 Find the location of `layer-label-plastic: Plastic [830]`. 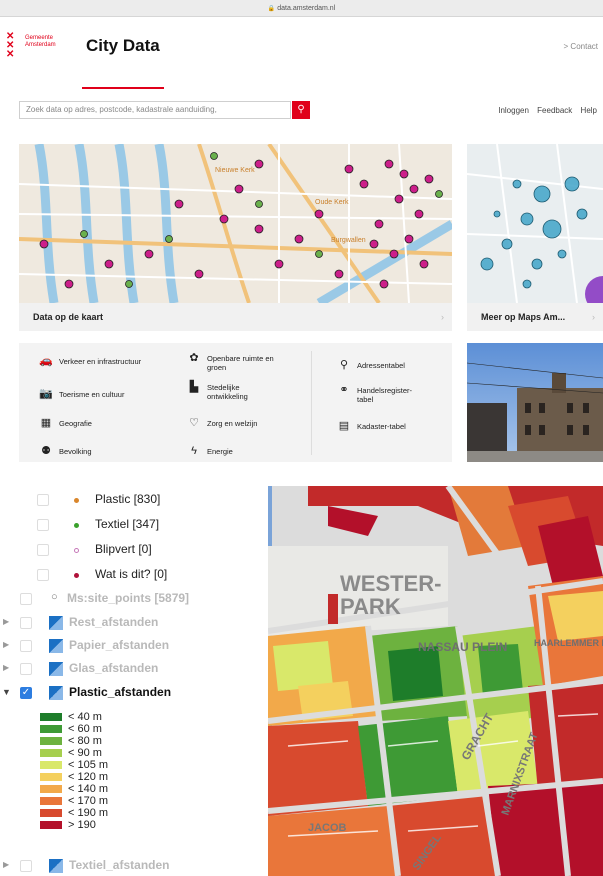

layer-label-plastic: Plastic [830] is located at coordinates (128, 499).